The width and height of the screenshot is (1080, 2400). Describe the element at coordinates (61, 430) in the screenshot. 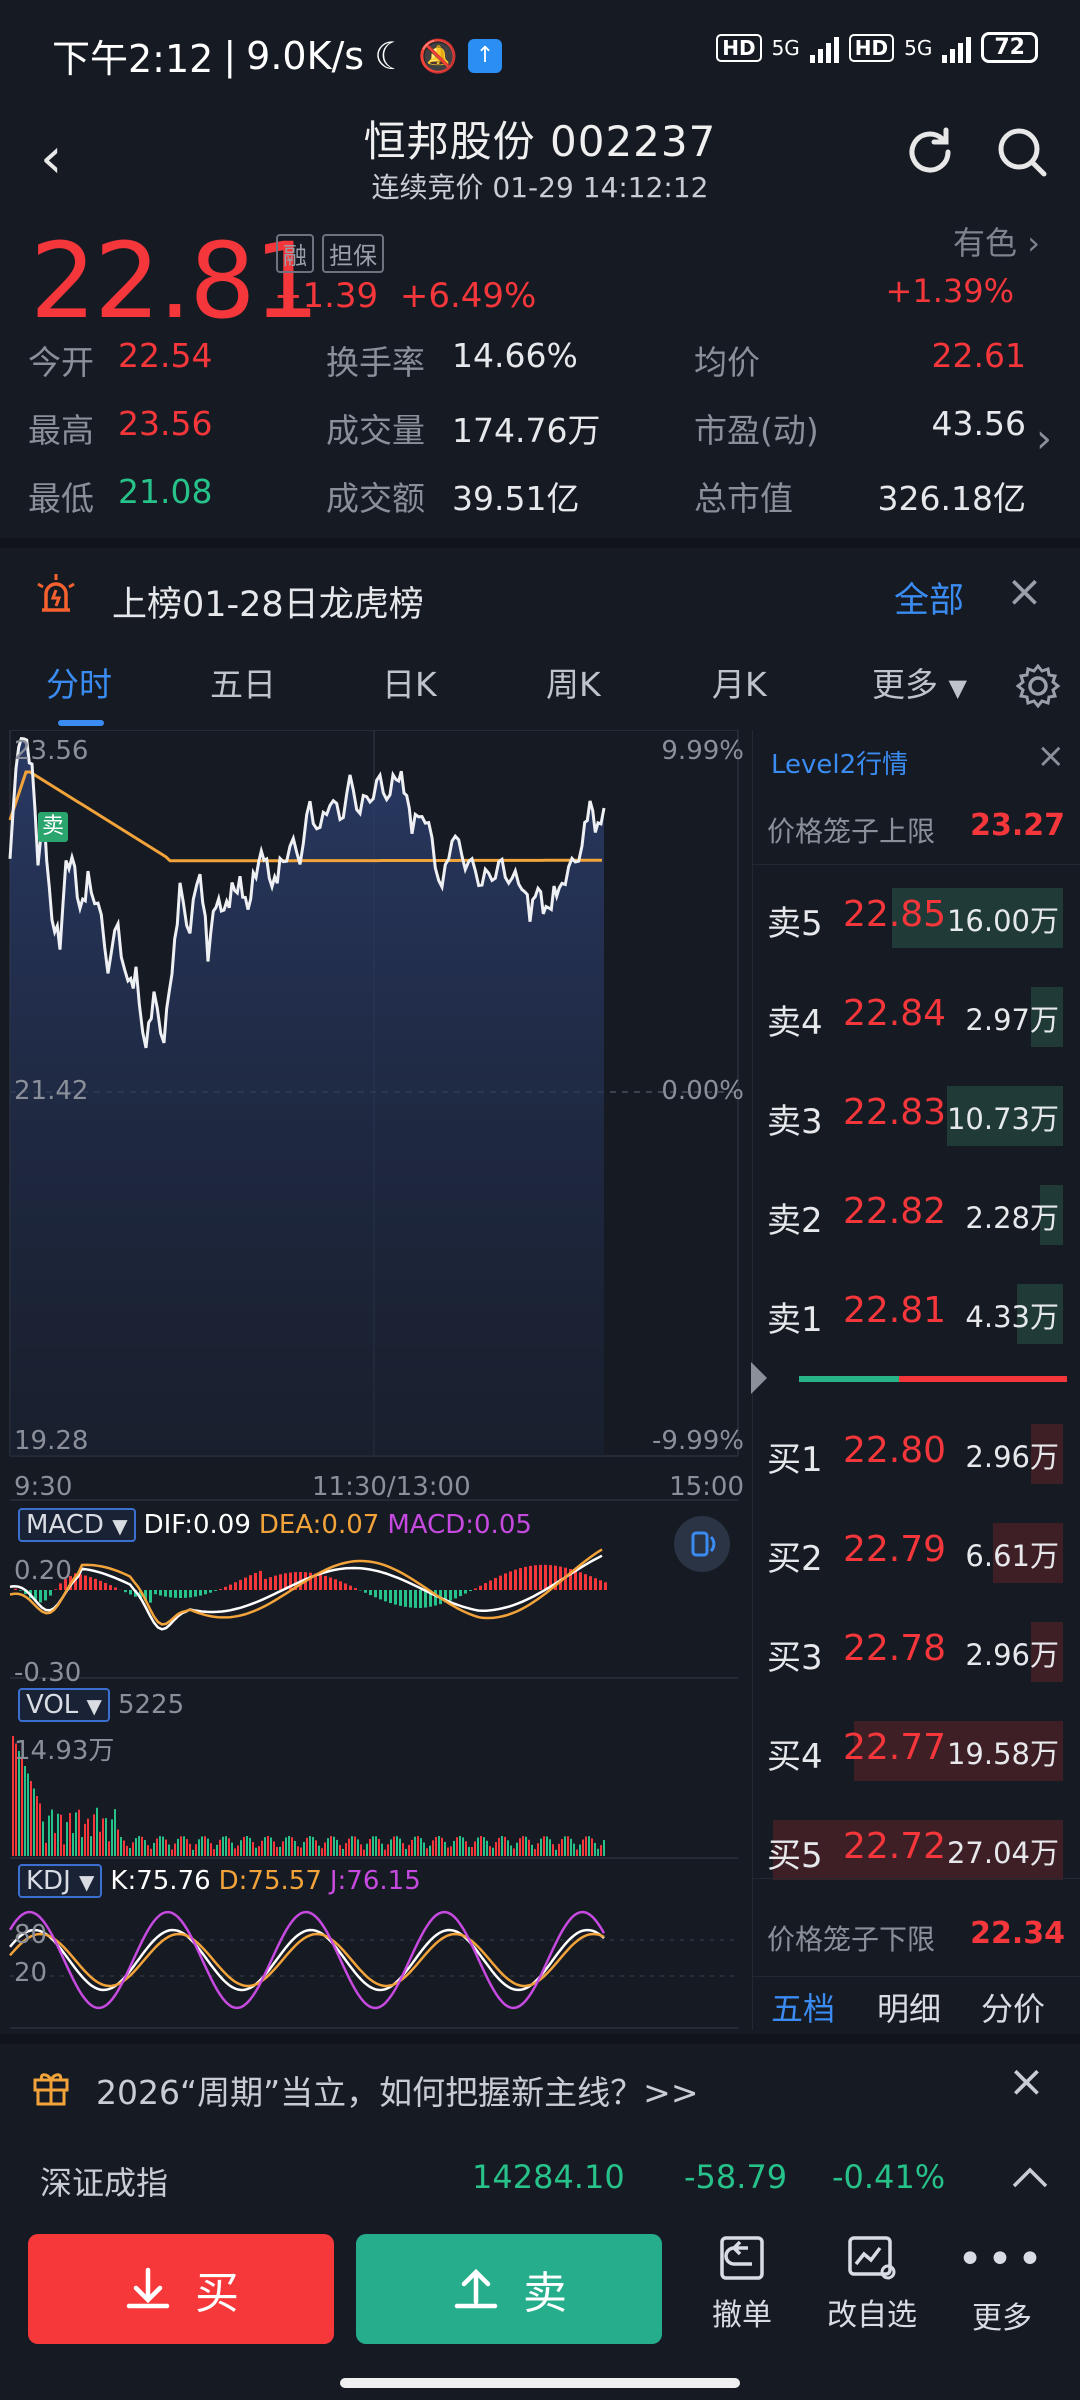

I see `quote-label: 最高` at that location.